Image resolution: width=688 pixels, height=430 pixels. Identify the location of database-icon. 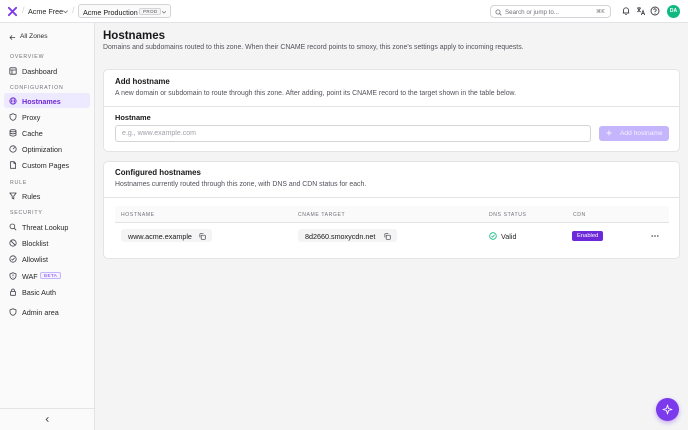
(13, 132).